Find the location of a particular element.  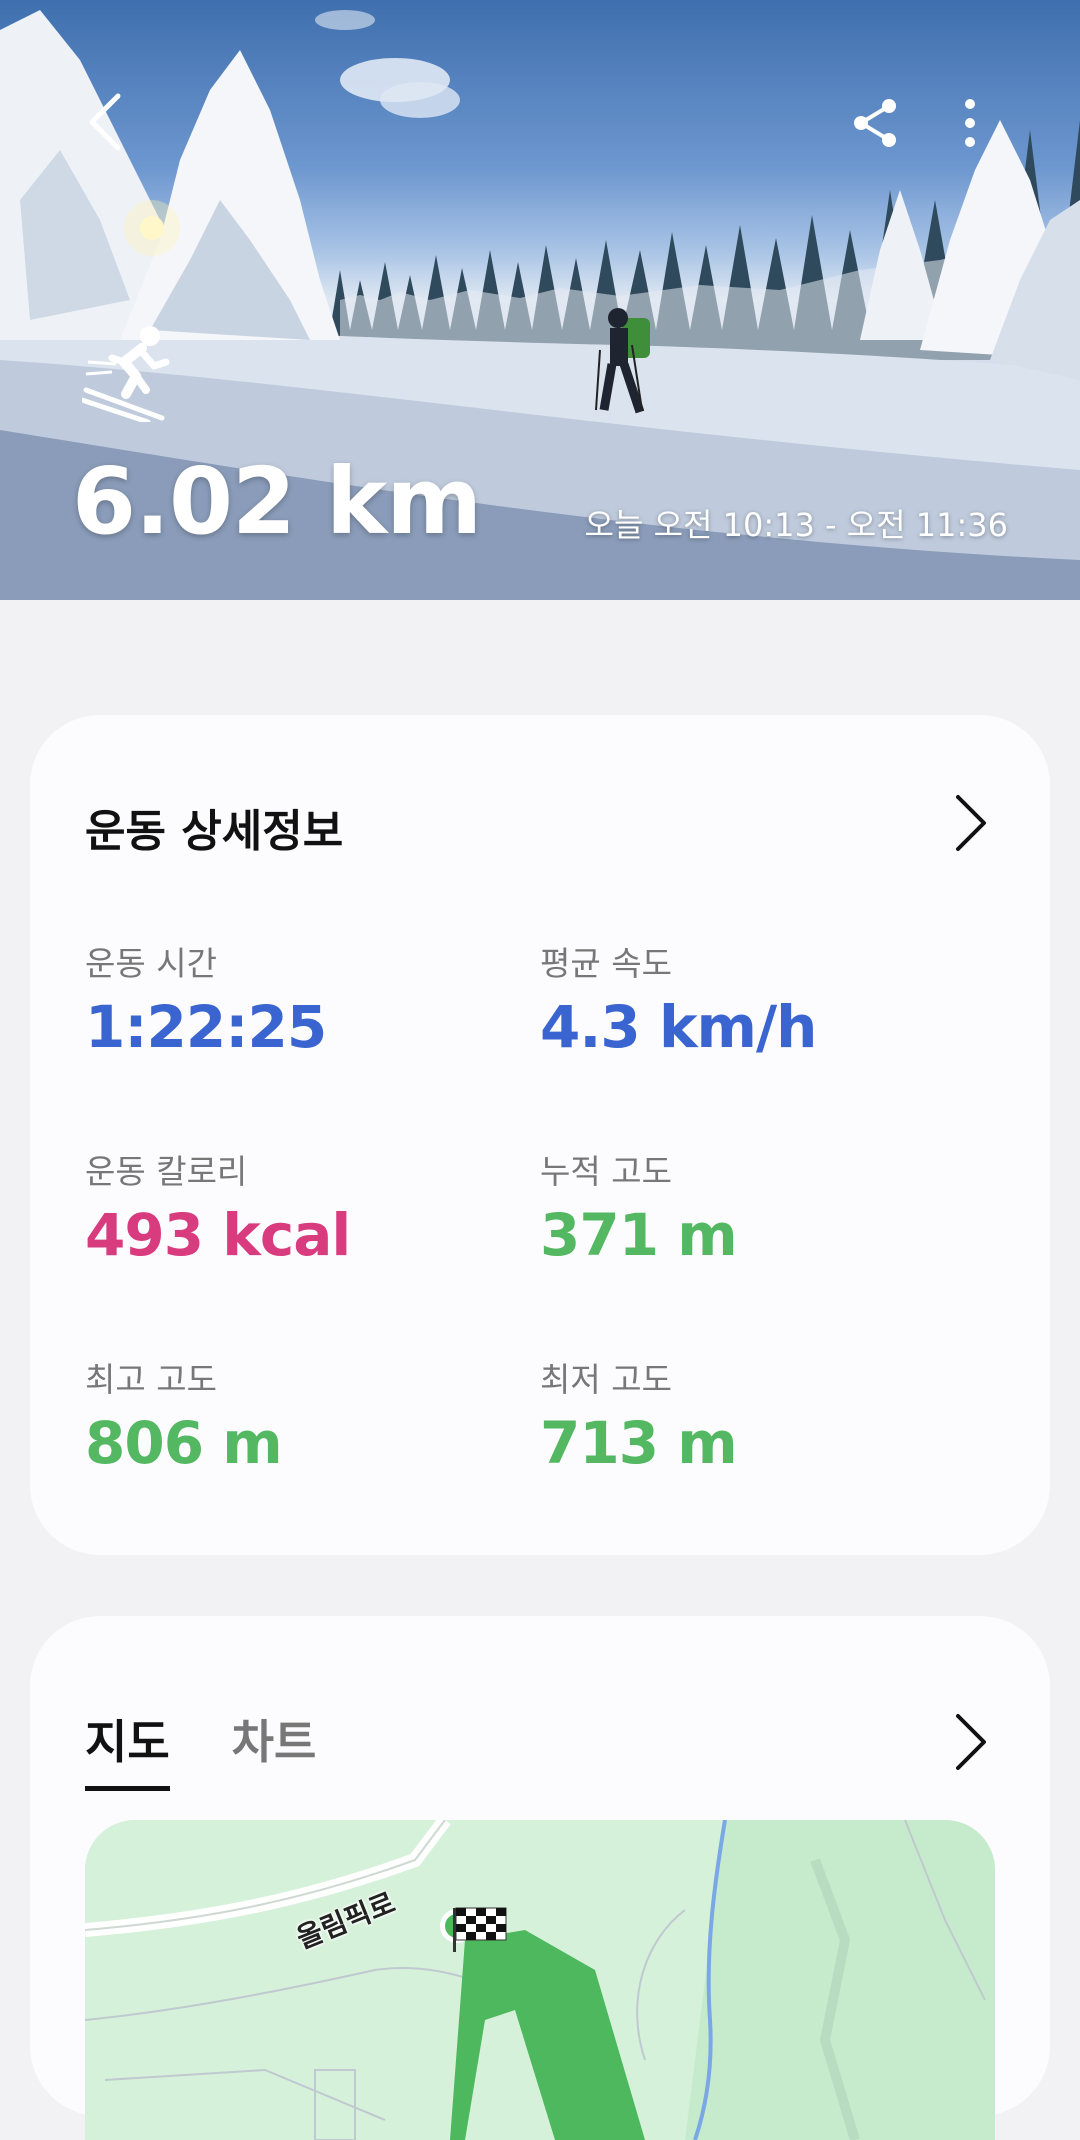

stat-avg-speed: 평균 속도 4.3 km/h is located at coordinates (678, 999).